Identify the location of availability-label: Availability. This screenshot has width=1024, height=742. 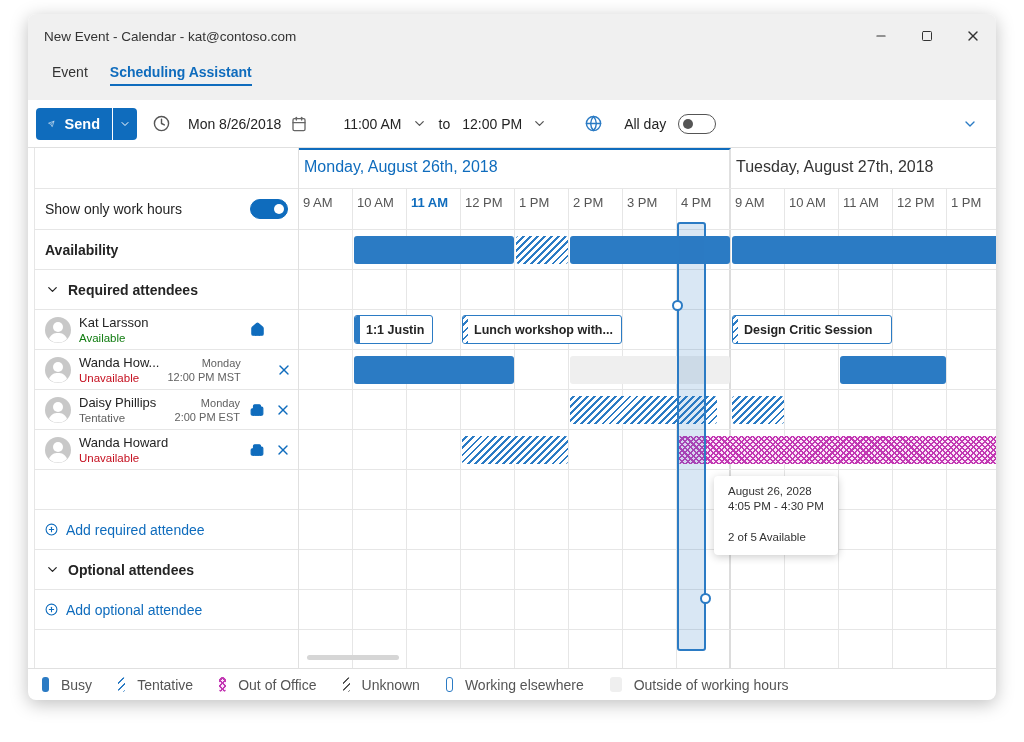
(82, 249).